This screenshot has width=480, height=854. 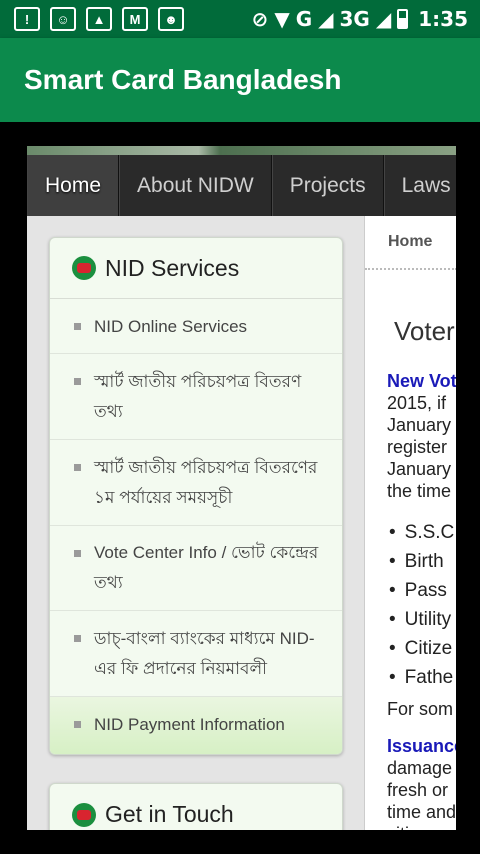 What do you see at coordinates (183, 79) in the screenshot?
I see `app-title: Smart Card Bangladesh` at bounding box center [183, 79].